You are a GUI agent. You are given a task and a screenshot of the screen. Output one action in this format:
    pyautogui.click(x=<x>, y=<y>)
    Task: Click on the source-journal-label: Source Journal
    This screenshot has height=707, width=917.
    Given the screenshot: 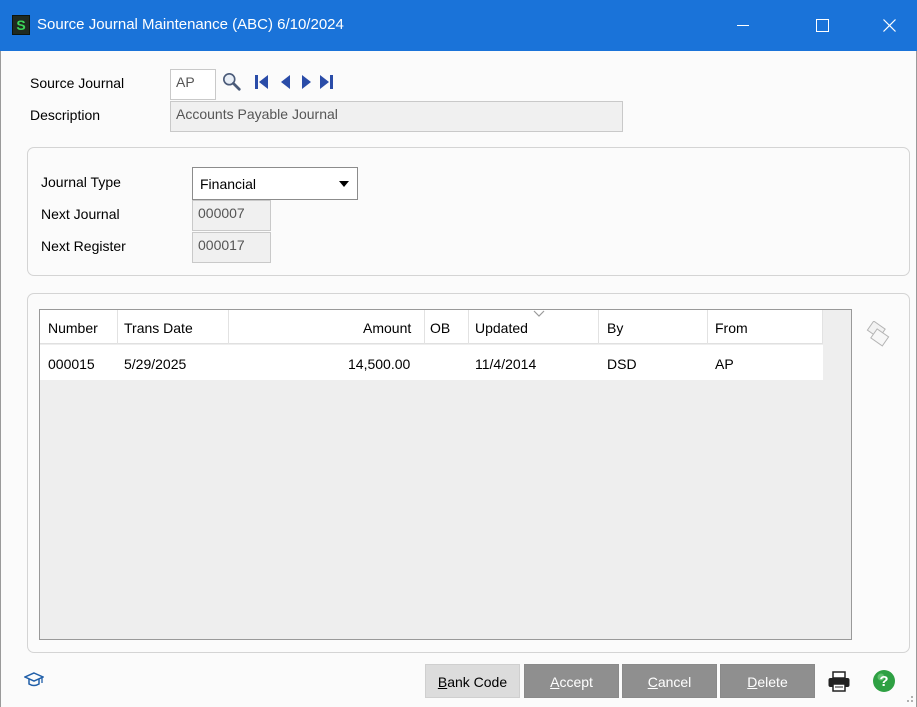 What is the action you would take?
    pyautogui.click(x=77, y=83)
    